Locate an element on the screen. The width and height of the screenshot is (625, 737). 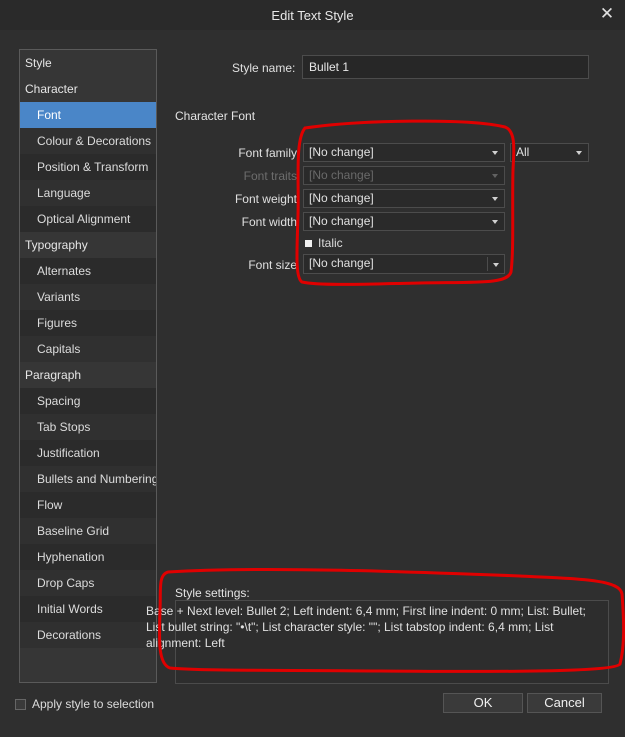
sidebar-item-capitals: Capitals is located at coordinates (88, 349).